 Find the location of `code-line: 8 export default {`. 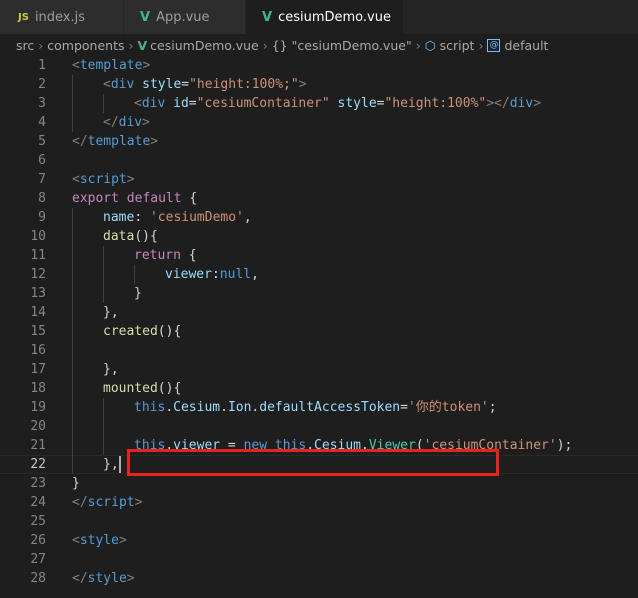

code-line: 8 export default { is located at coordinates (319, 198).